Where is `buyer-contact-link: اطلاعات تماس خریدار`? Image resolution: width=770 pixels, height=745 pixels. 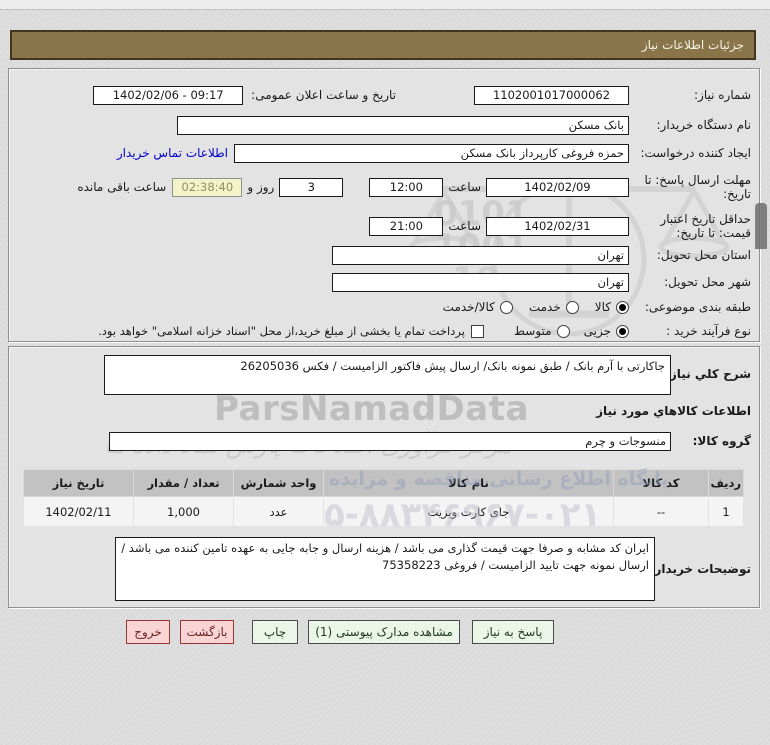
buyer-contact-link: اطلاعات تماس خریدار is located at coordinates (172, 153).